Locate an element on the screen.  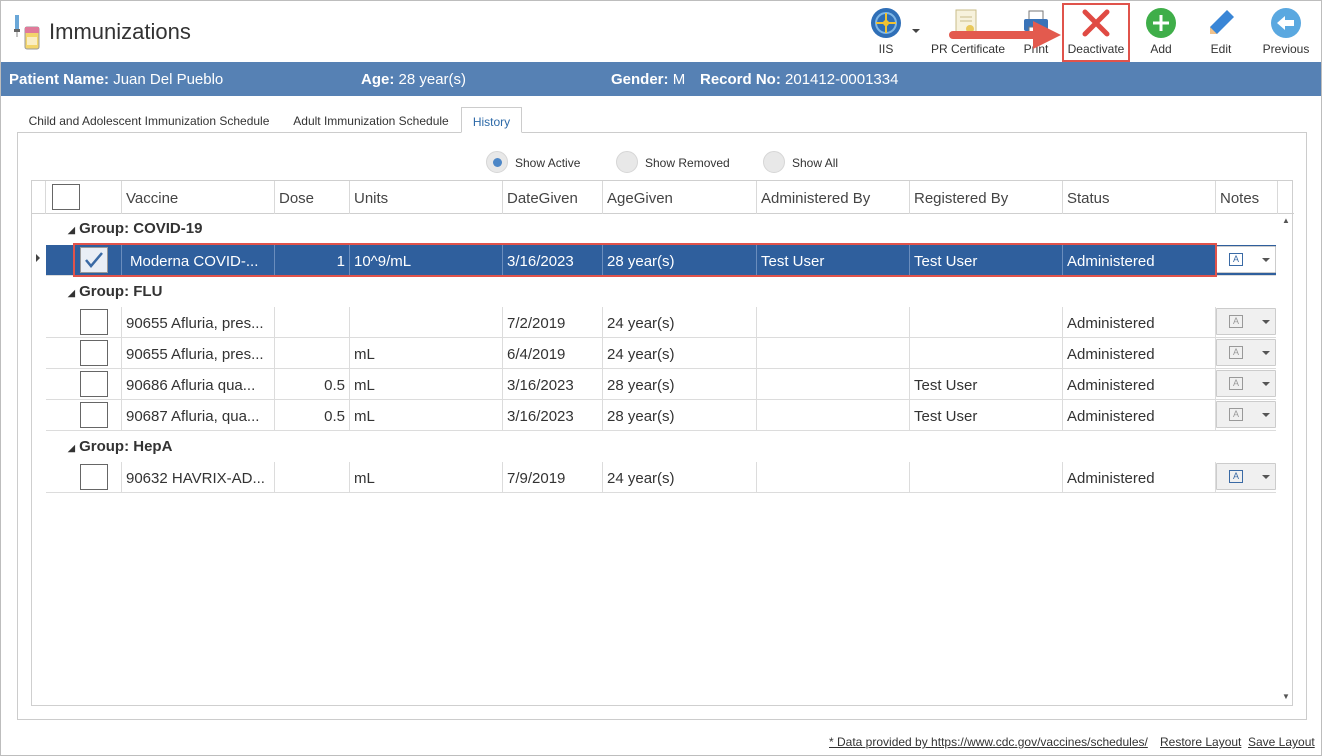
save-layout-link: Save Layout is located at coordinates (1281, 742).